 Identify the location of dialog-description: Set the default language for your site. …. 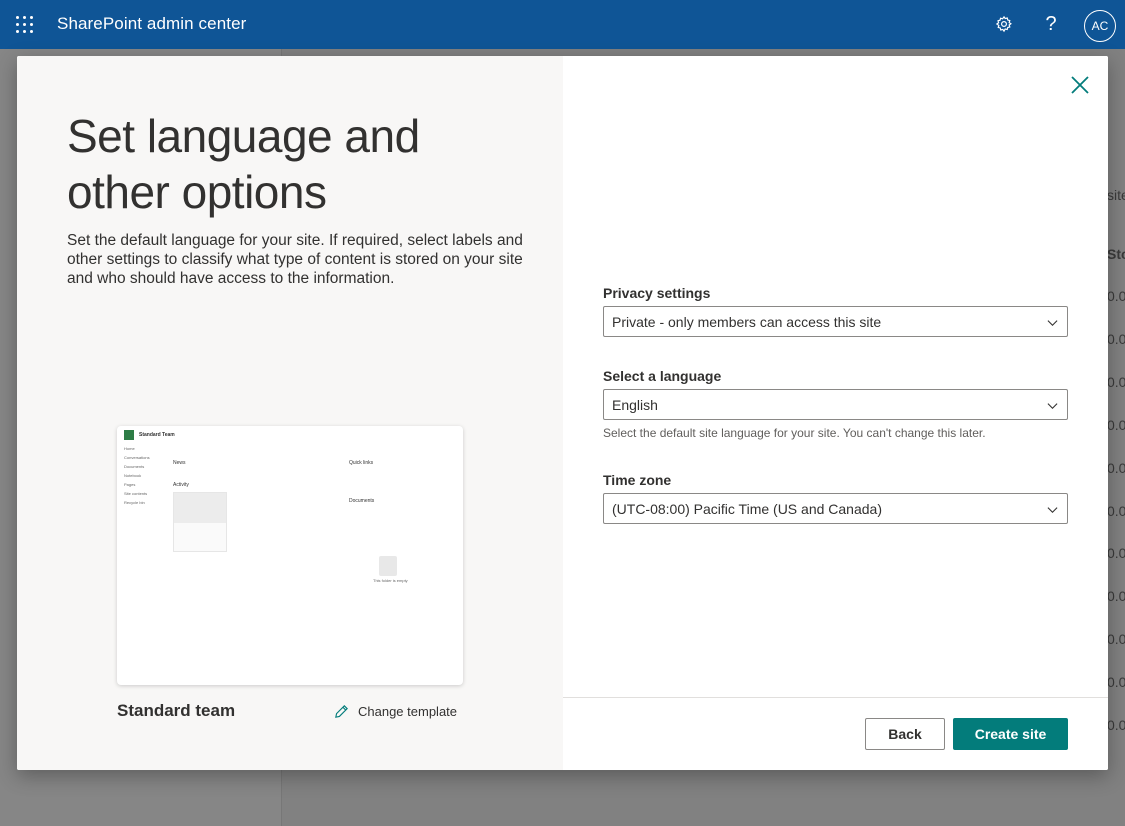
(295, 259).